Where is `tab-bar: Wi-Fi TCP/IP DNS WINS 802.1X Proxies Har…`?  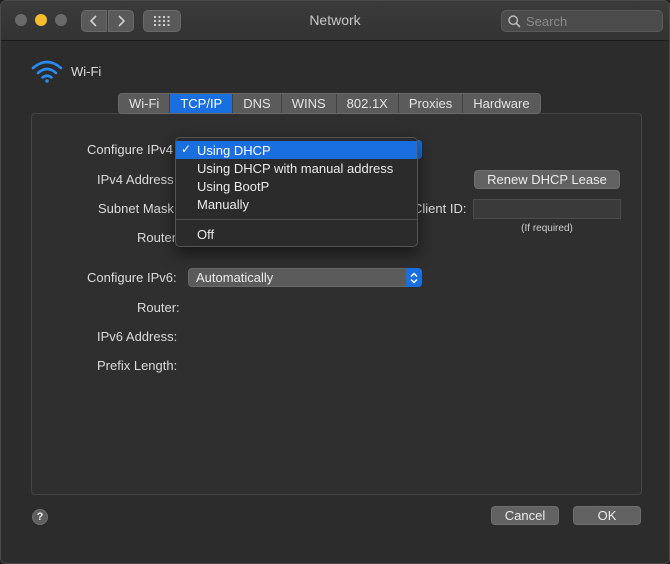 tab-bar: Wi-Fi TCP/IP DNS WINS 802.1X Proxies Har… is located at coordinates (329, 103).